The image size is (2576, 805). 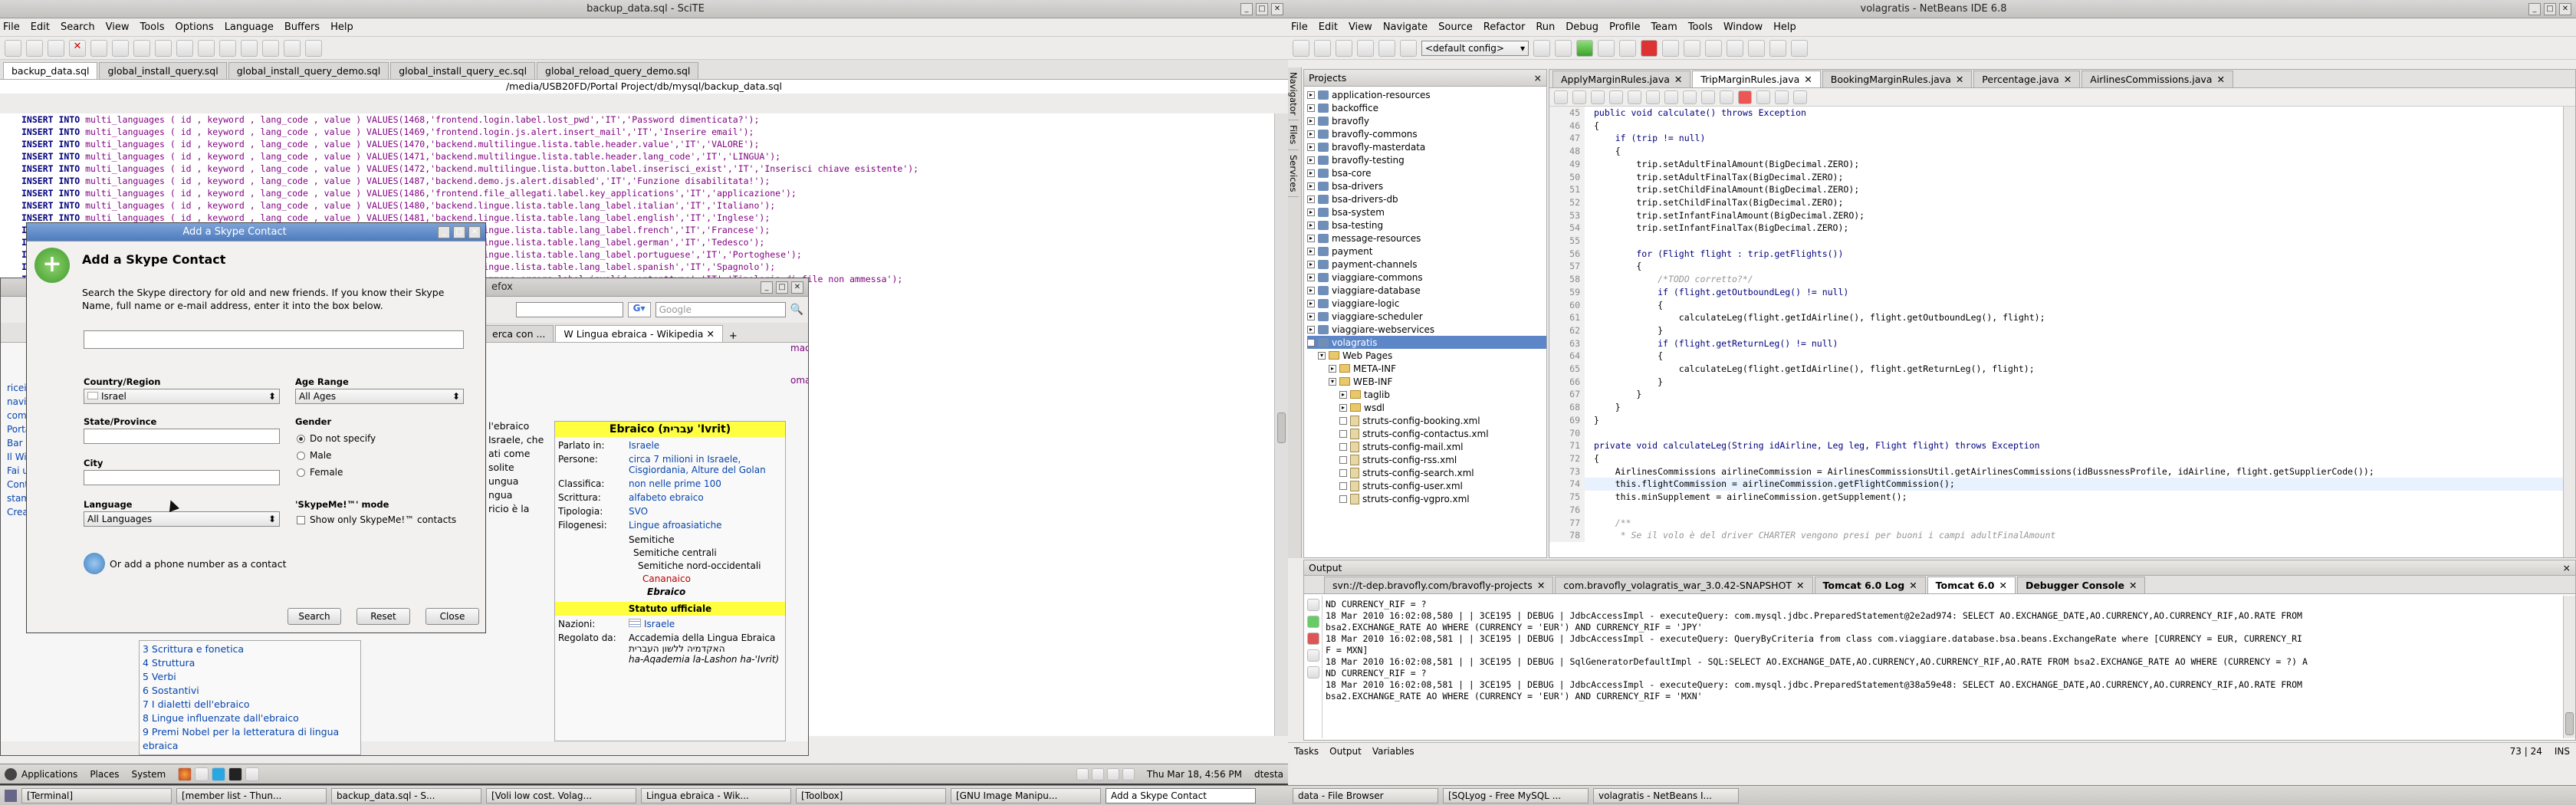 I want to click on clock: Thu Mar 18, 4:56 PM, so click(x=1194, y=775).